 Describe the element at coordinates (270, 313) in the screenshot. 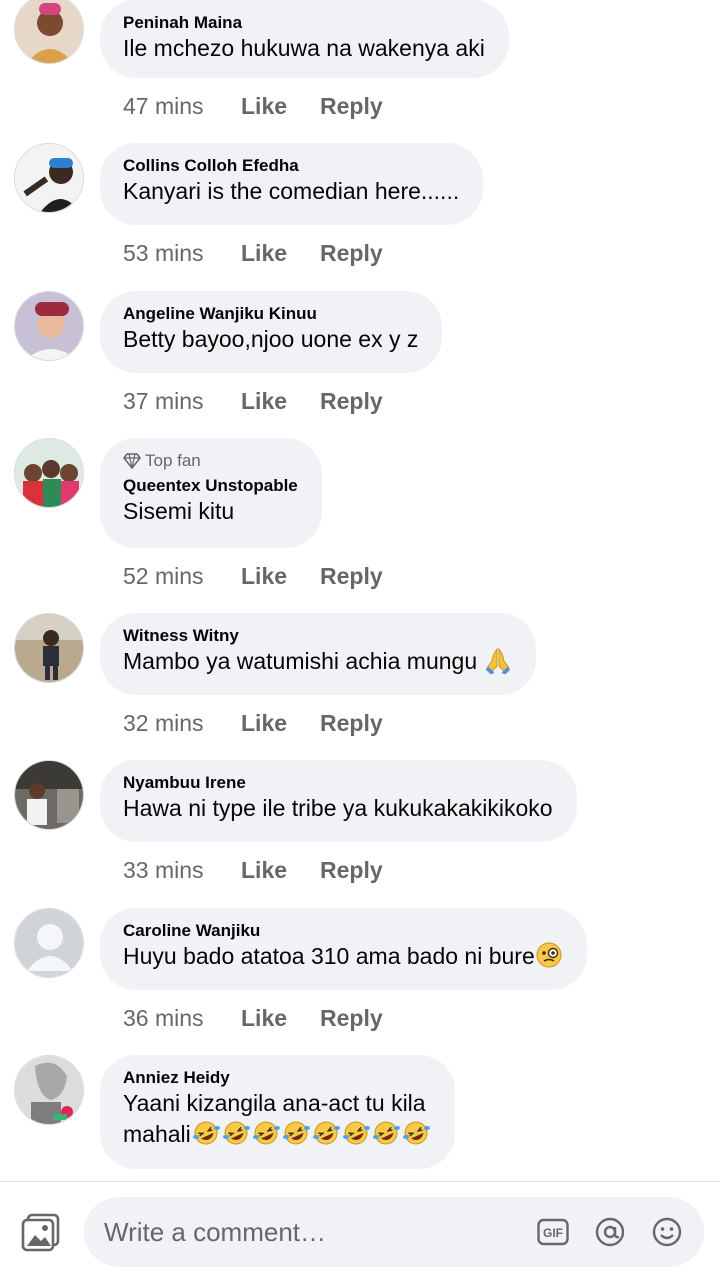

I see `commenter-name: Angeline Wanjiku Kinuu` at that location.